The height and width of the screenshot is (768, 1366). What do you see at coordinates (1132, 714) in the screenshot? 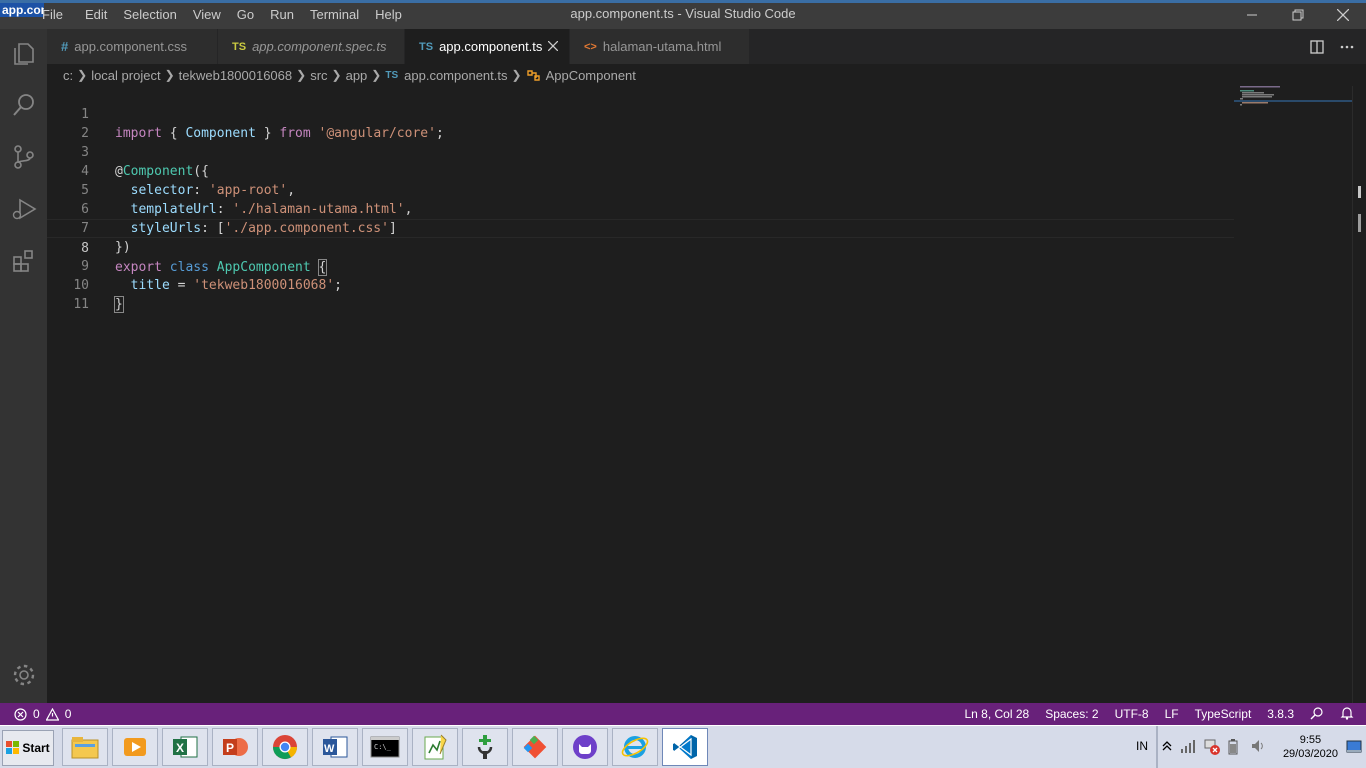
I see `encoding: UTF-8` at bounding box center [1132, 714].